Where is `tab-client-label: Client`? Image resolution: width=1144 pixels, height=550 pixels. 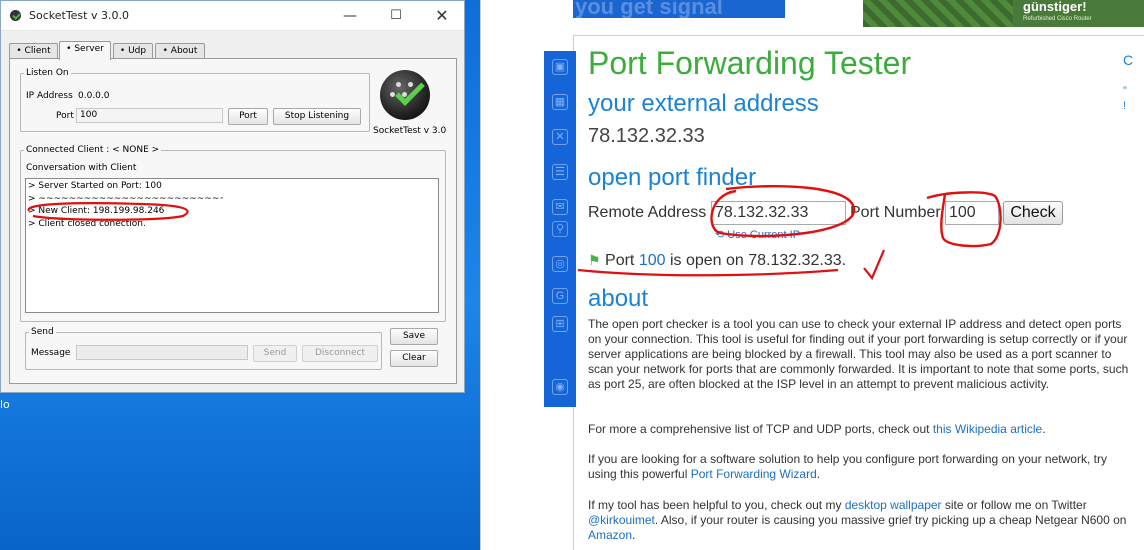 tab-client-label: Client is located at coordinates (37, 51).